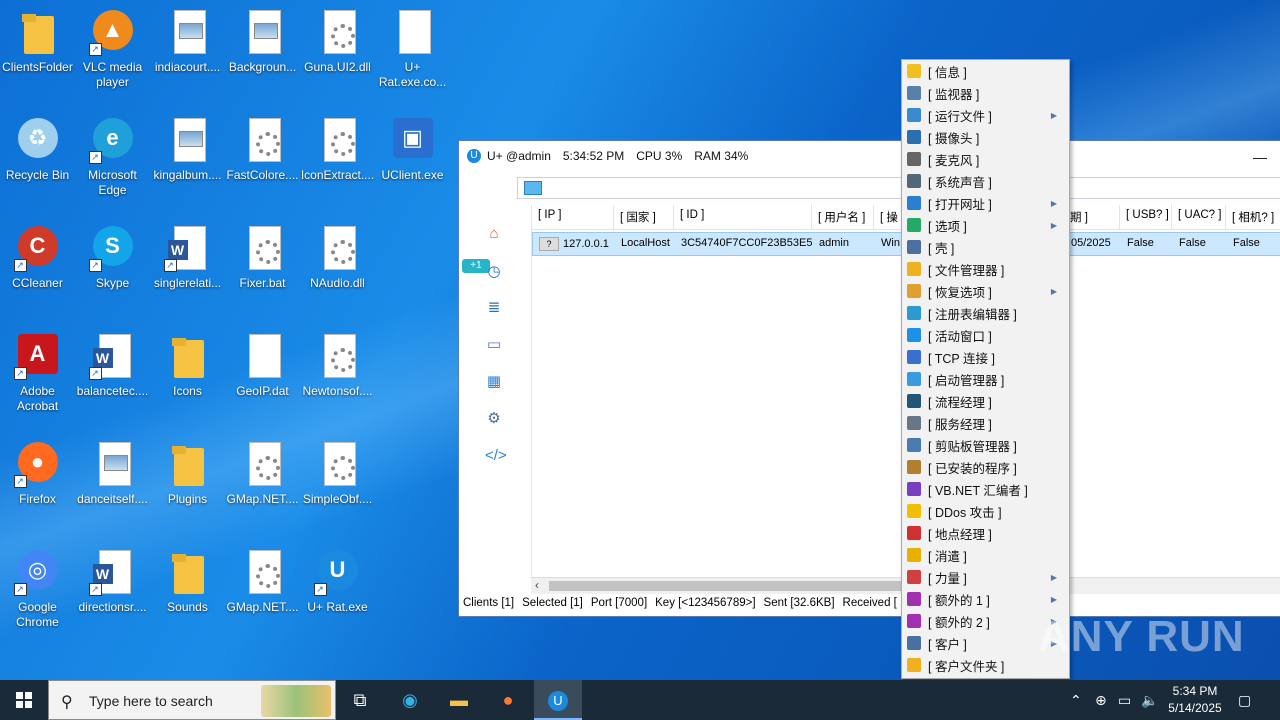  Describe the element at coordinates (112, 160) in the screenshot. I see `desktop-icon-edge: e ↗ Microsoft Edge` at that location.